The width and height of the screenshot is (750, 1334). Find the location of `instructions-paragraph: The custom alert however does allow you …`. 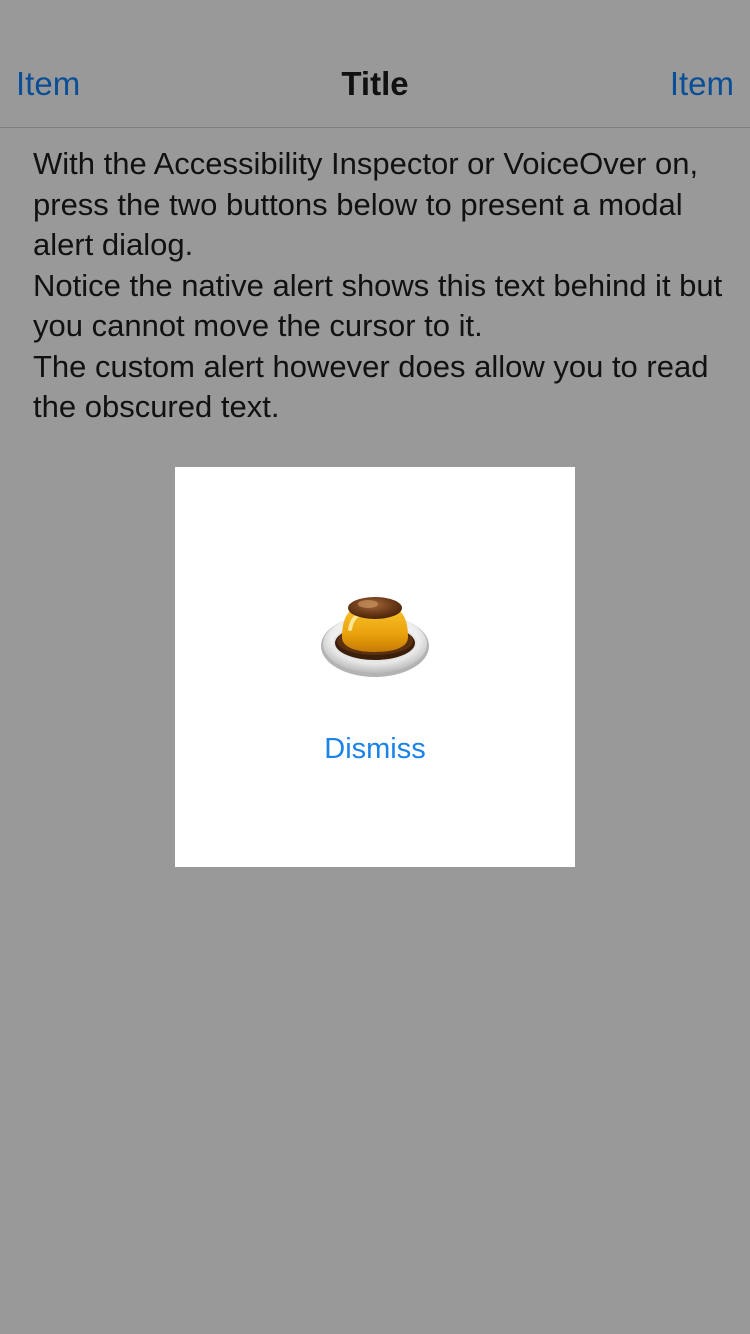

instructions-paragraph: The custom alert however does allow you … is located at coordinates (371, 386).